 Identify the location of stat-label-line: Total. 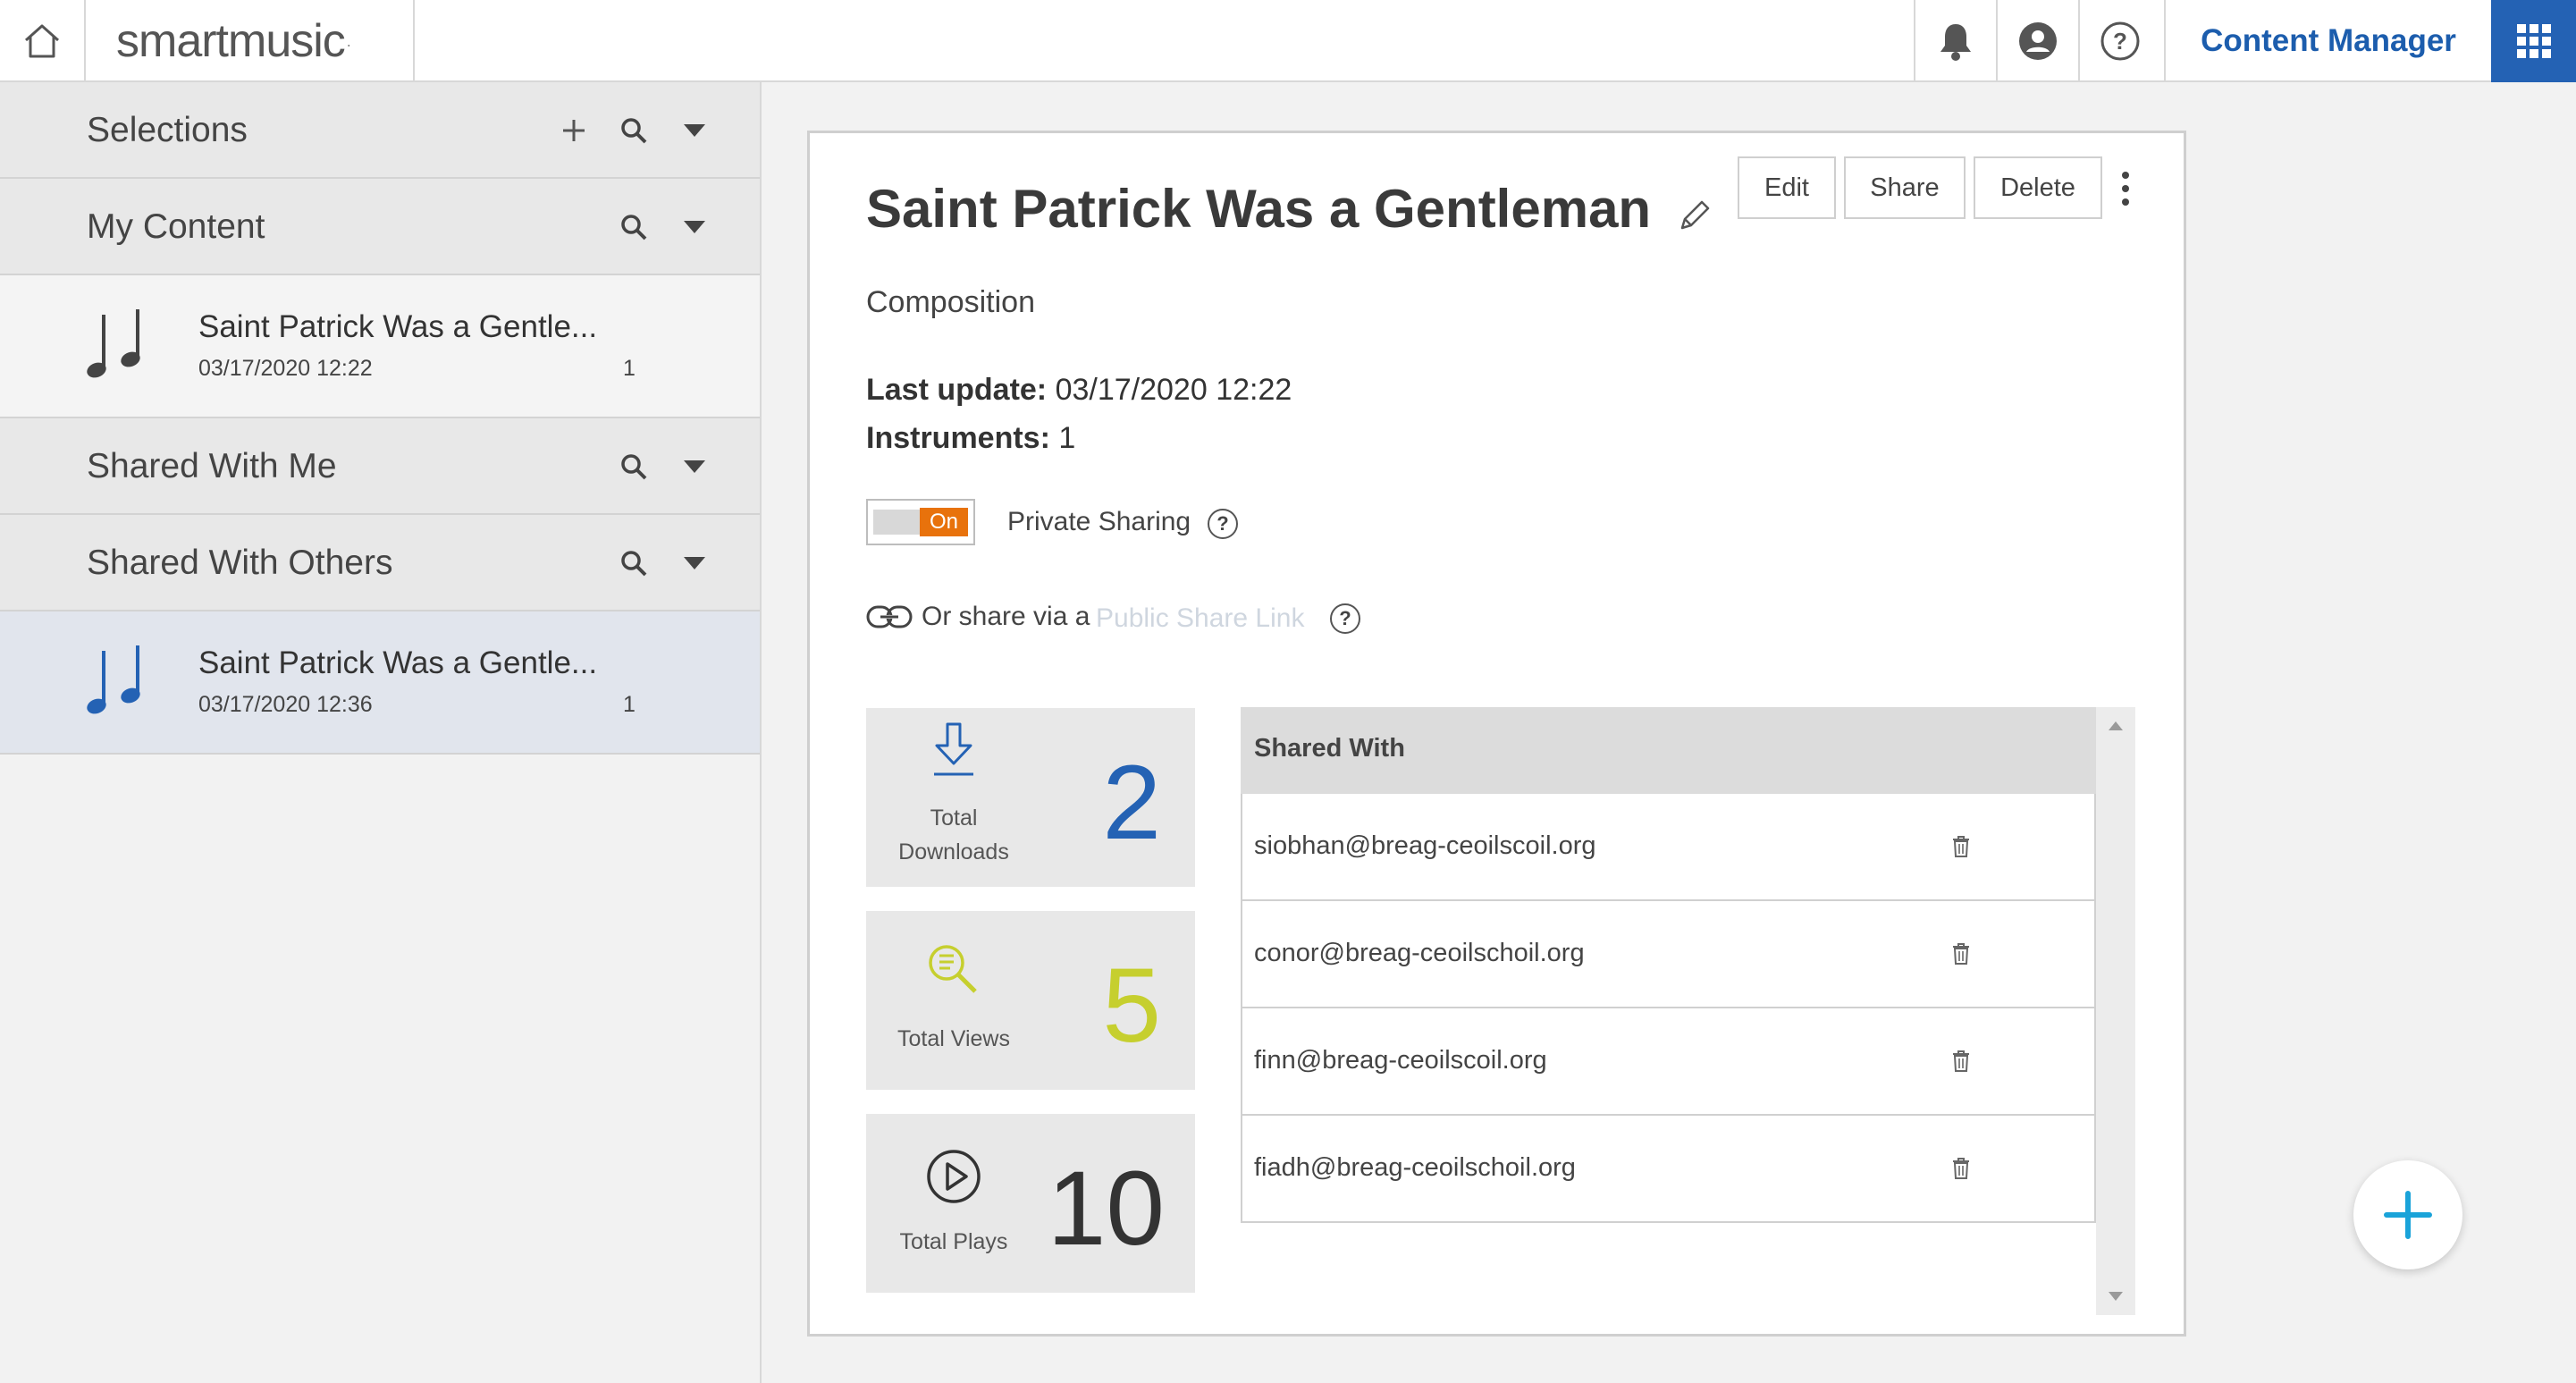
(954, 818).